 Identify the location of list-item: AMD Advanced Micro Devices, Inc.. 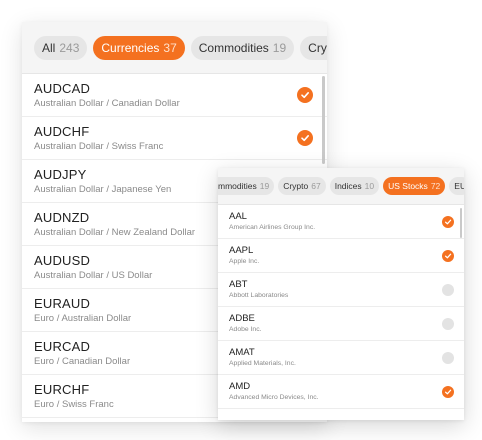
(341, 392).